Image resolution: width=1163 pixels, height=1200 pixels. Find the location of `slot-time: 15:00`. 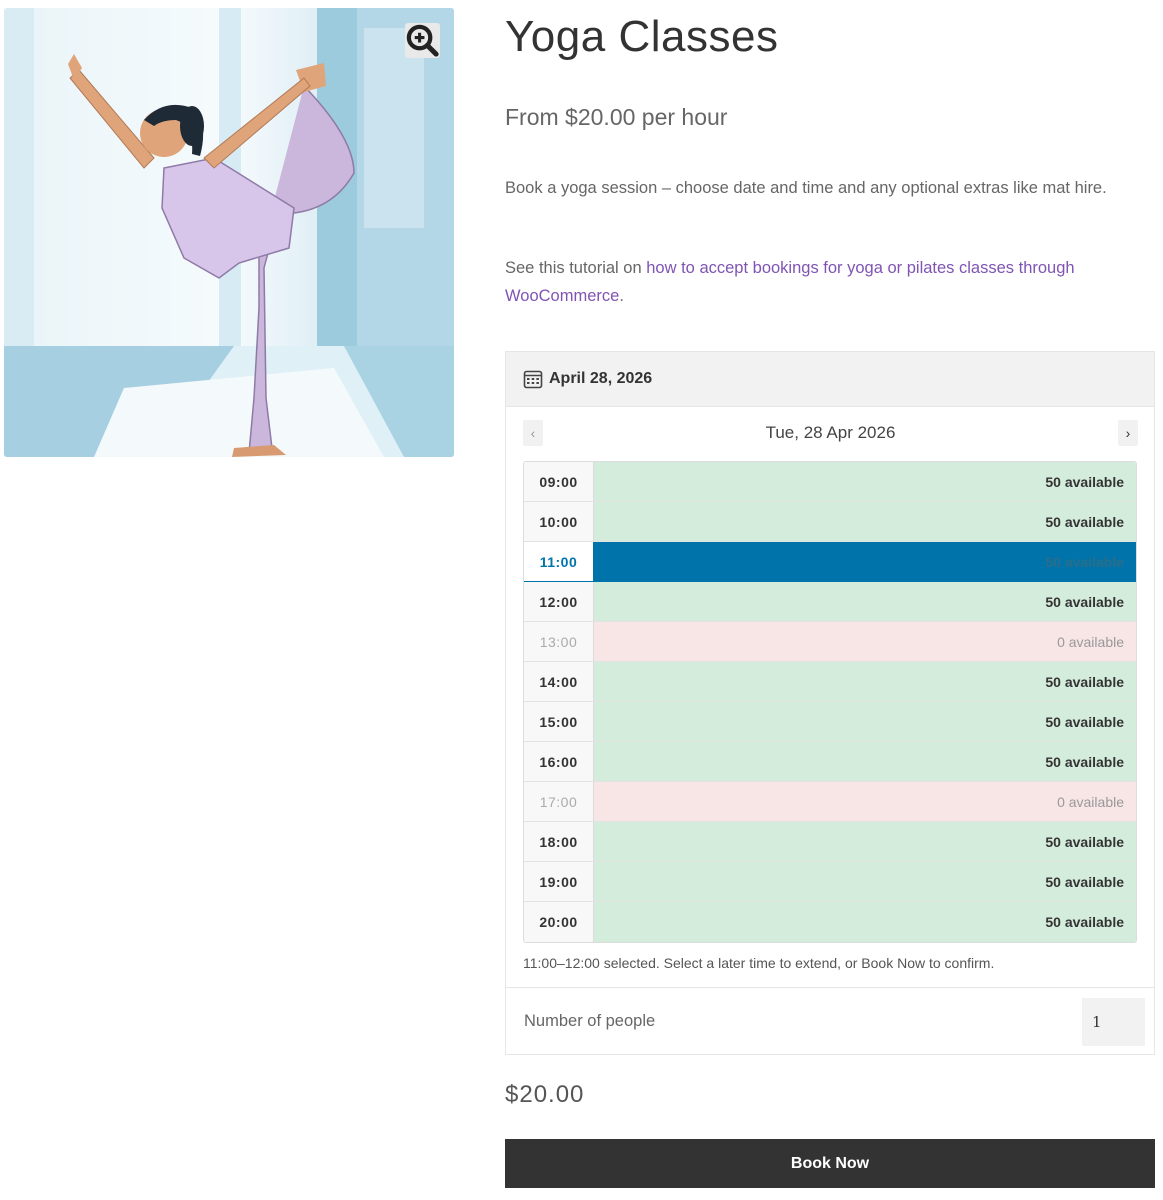

slot-time: 15:00 is located at coordinates (559, 721).